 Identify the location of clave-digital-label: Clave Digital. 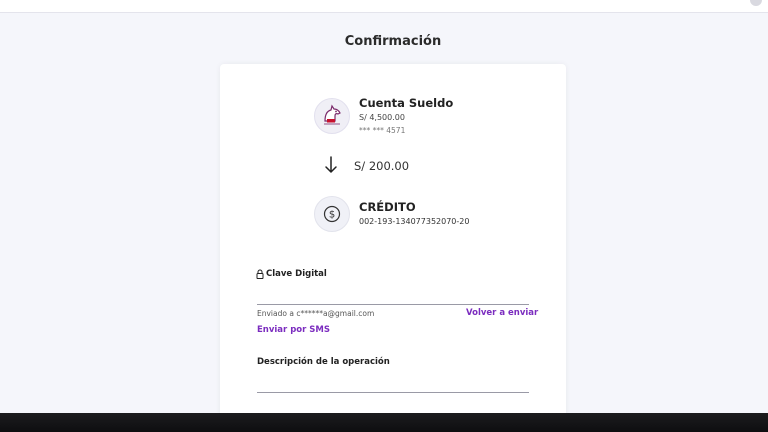
(296, 274).